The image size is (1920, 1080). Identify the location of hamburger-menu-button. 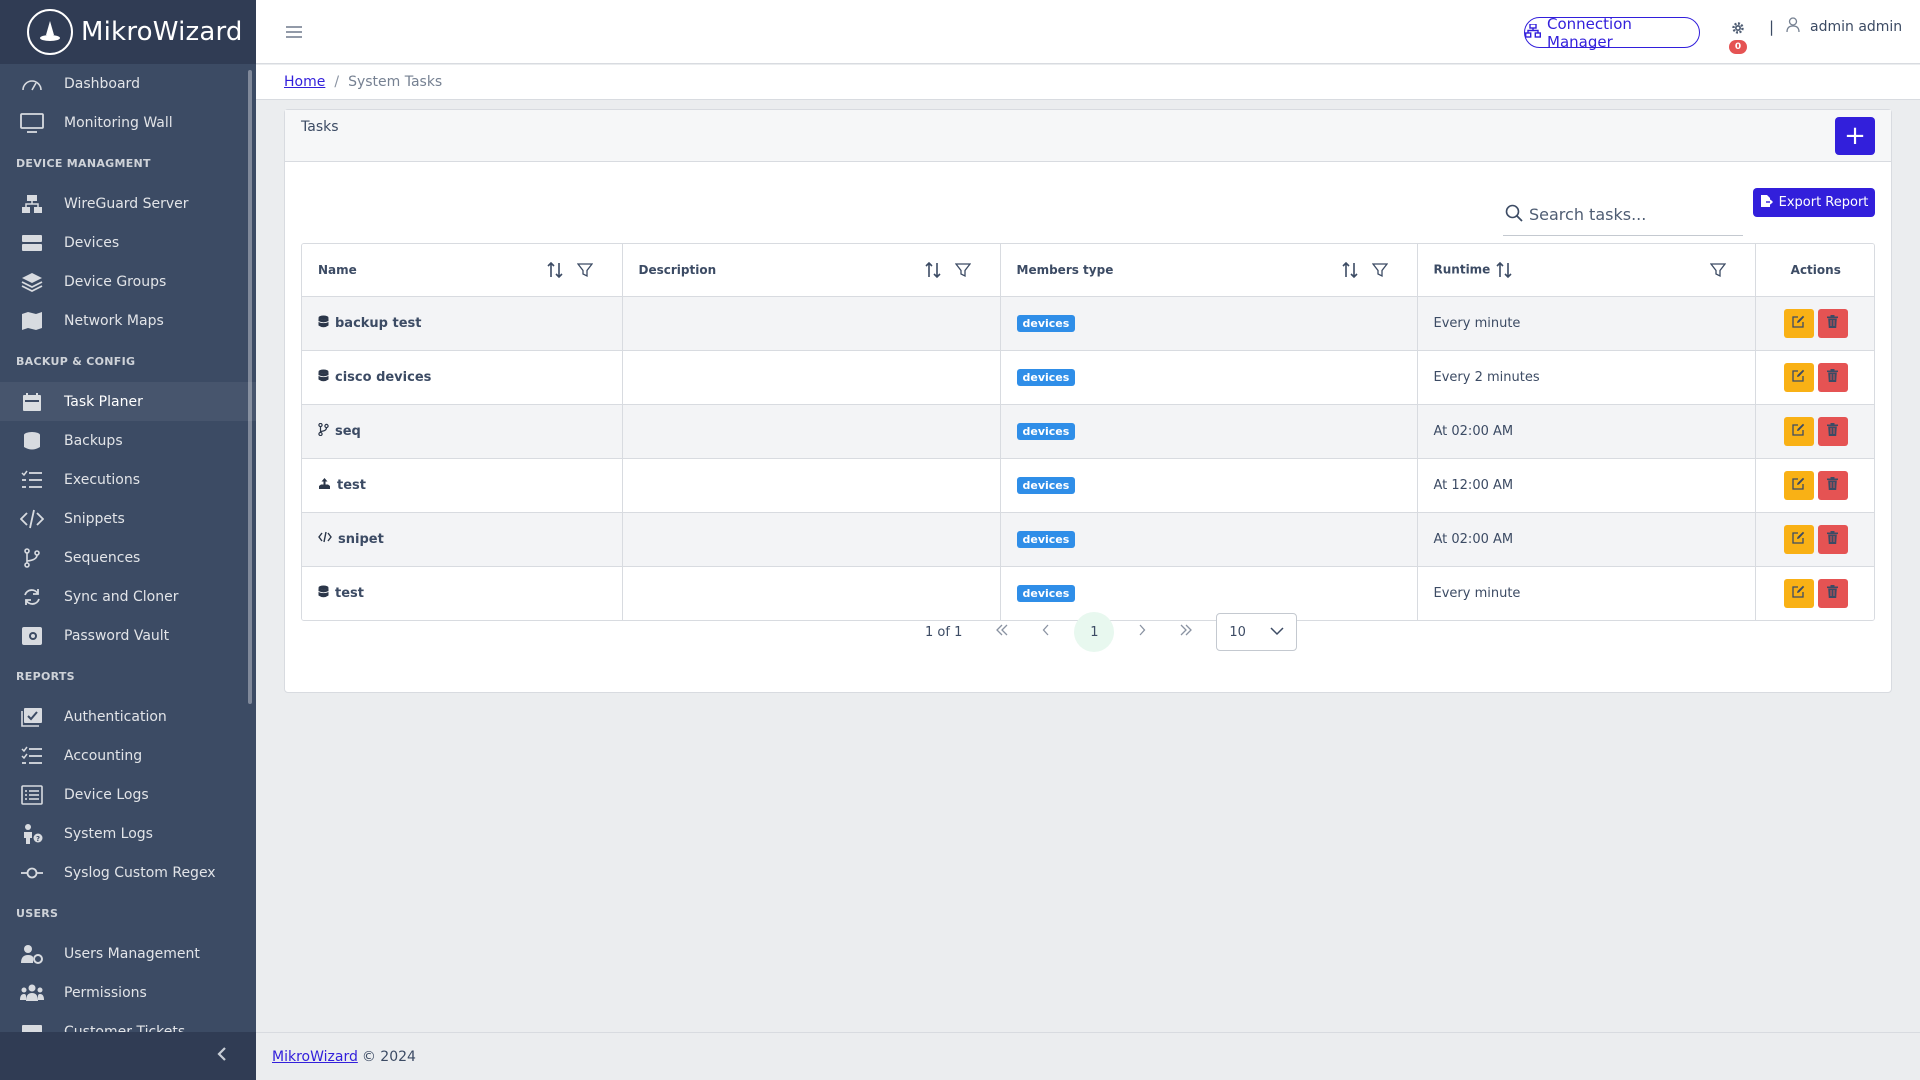
(294, 32).